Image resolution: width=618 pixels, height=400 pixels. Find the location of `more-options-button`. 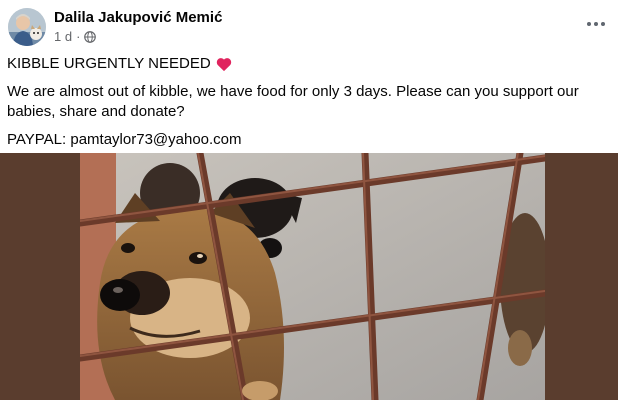

more-options-button is located at coordinates (596, 24).